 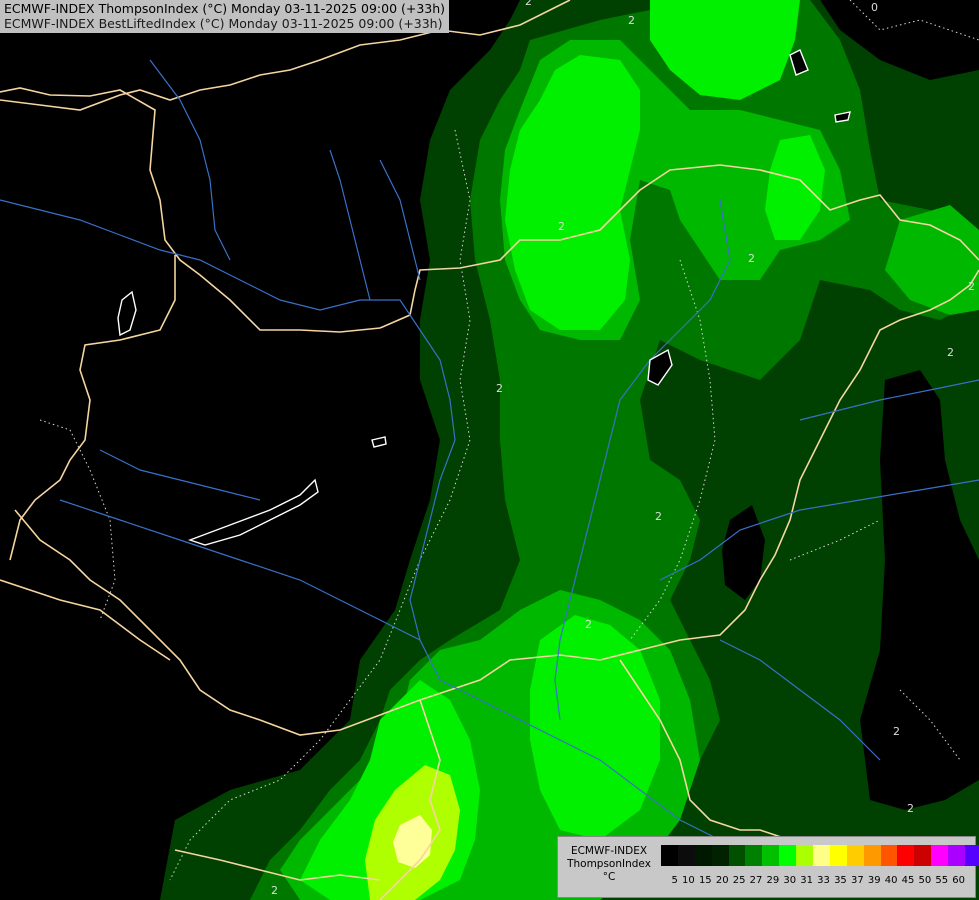 I want to click on legend-ticks: 5 10 15 20 25 27 29 30 31 33 35 37 39 40 45 50 55 60, so click(x=813, y=881).